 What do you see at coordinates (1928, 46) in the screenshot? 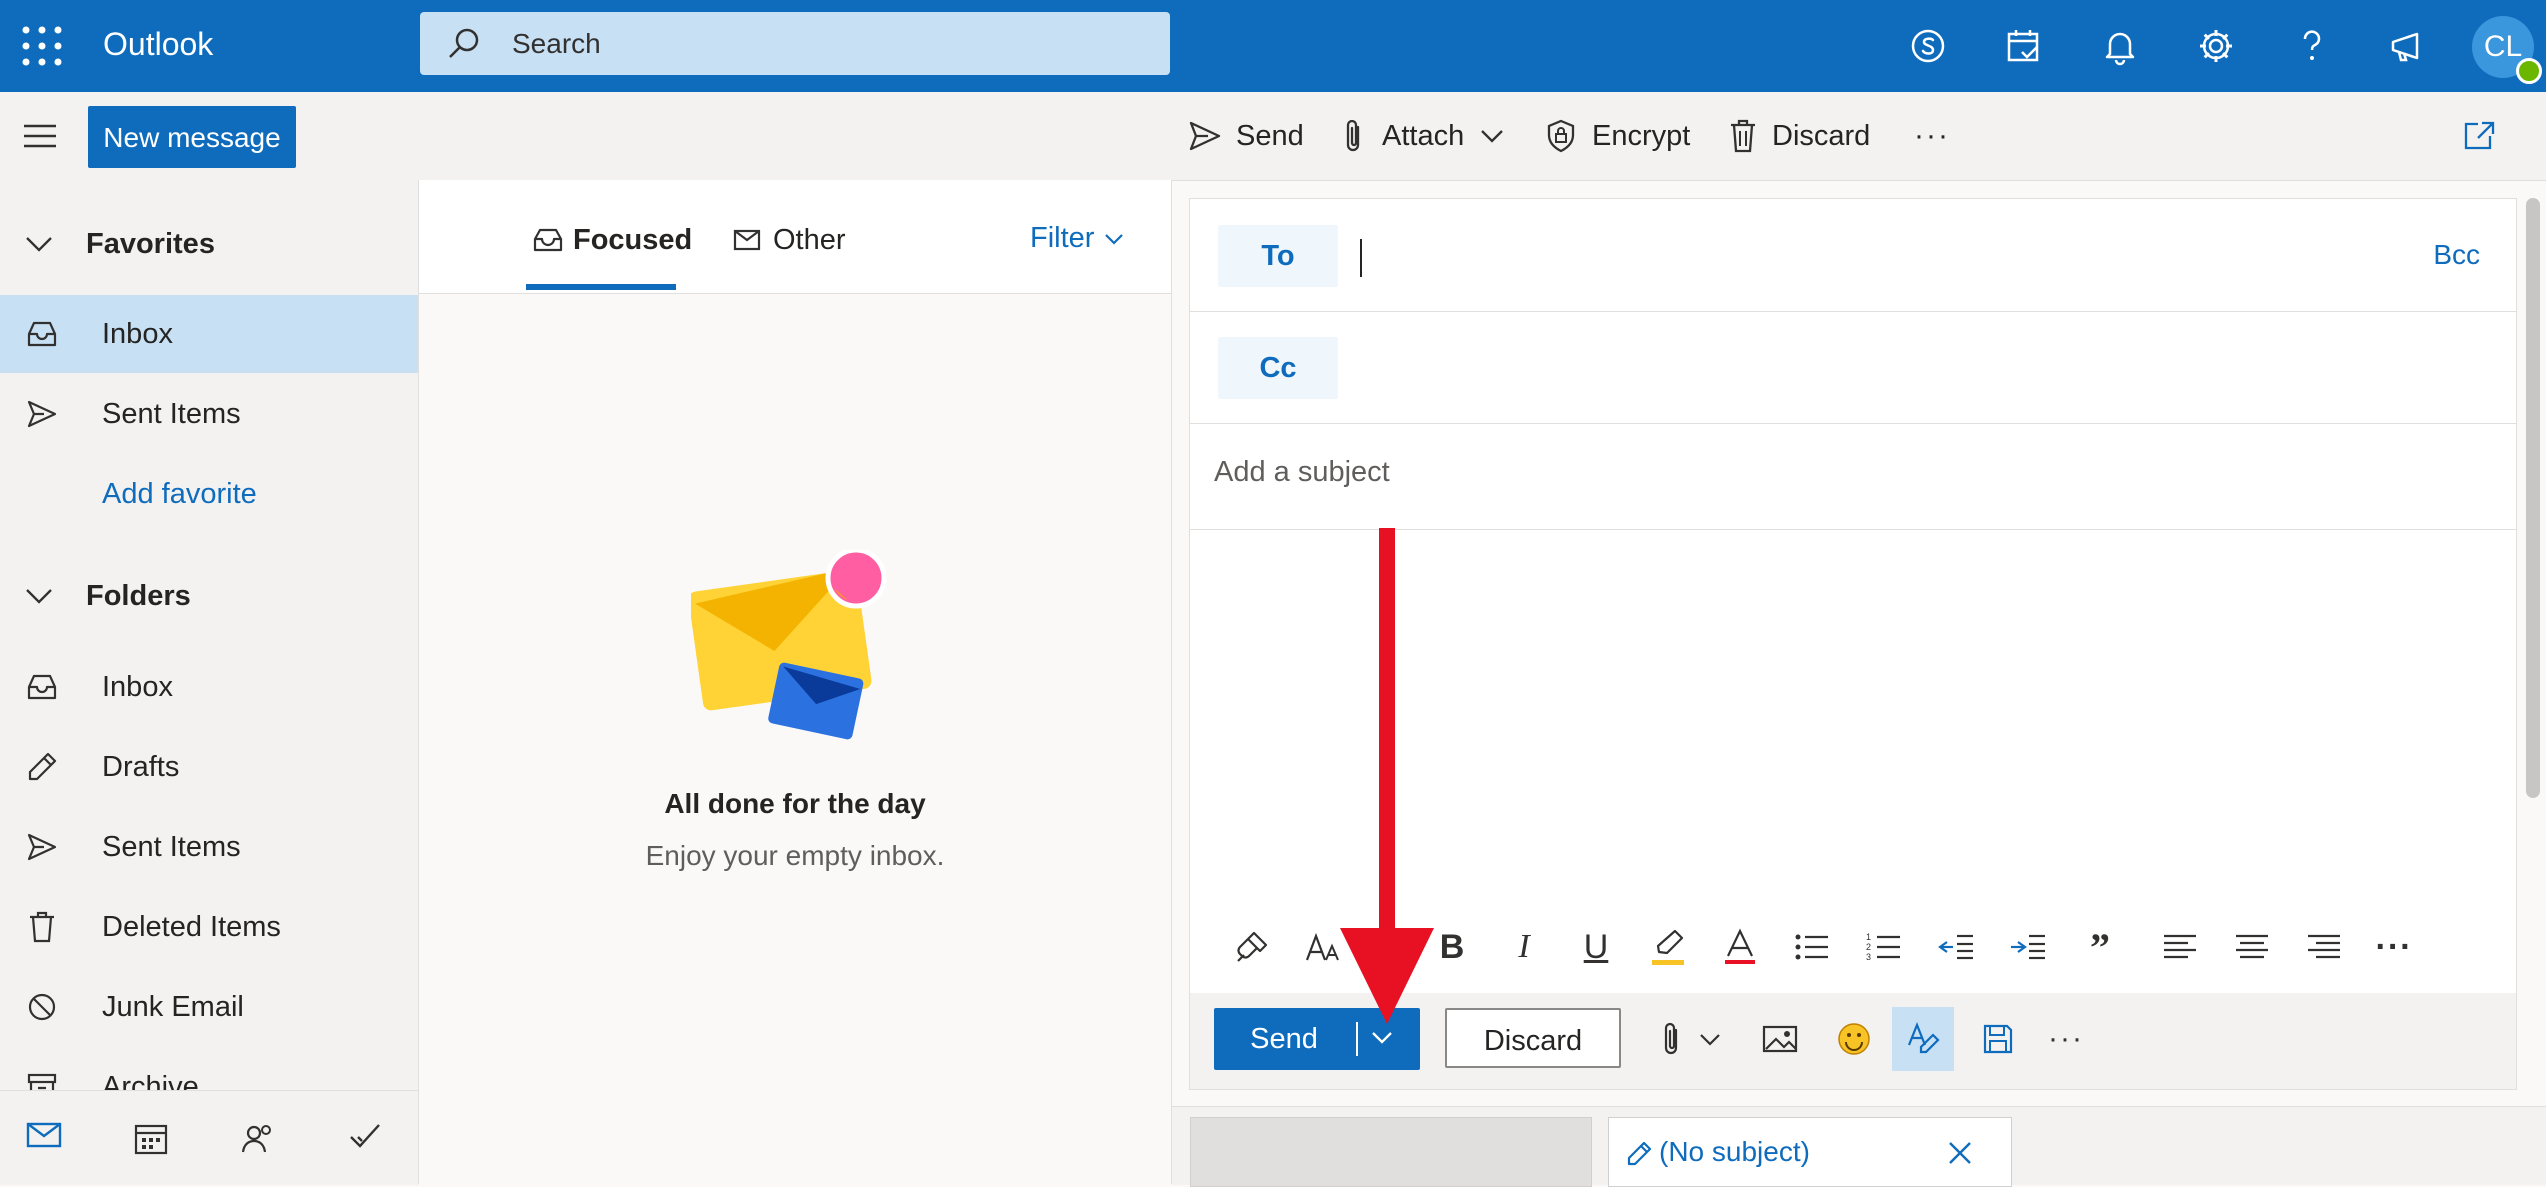
I see `skype-icon` at bounding box center [1928, 46].